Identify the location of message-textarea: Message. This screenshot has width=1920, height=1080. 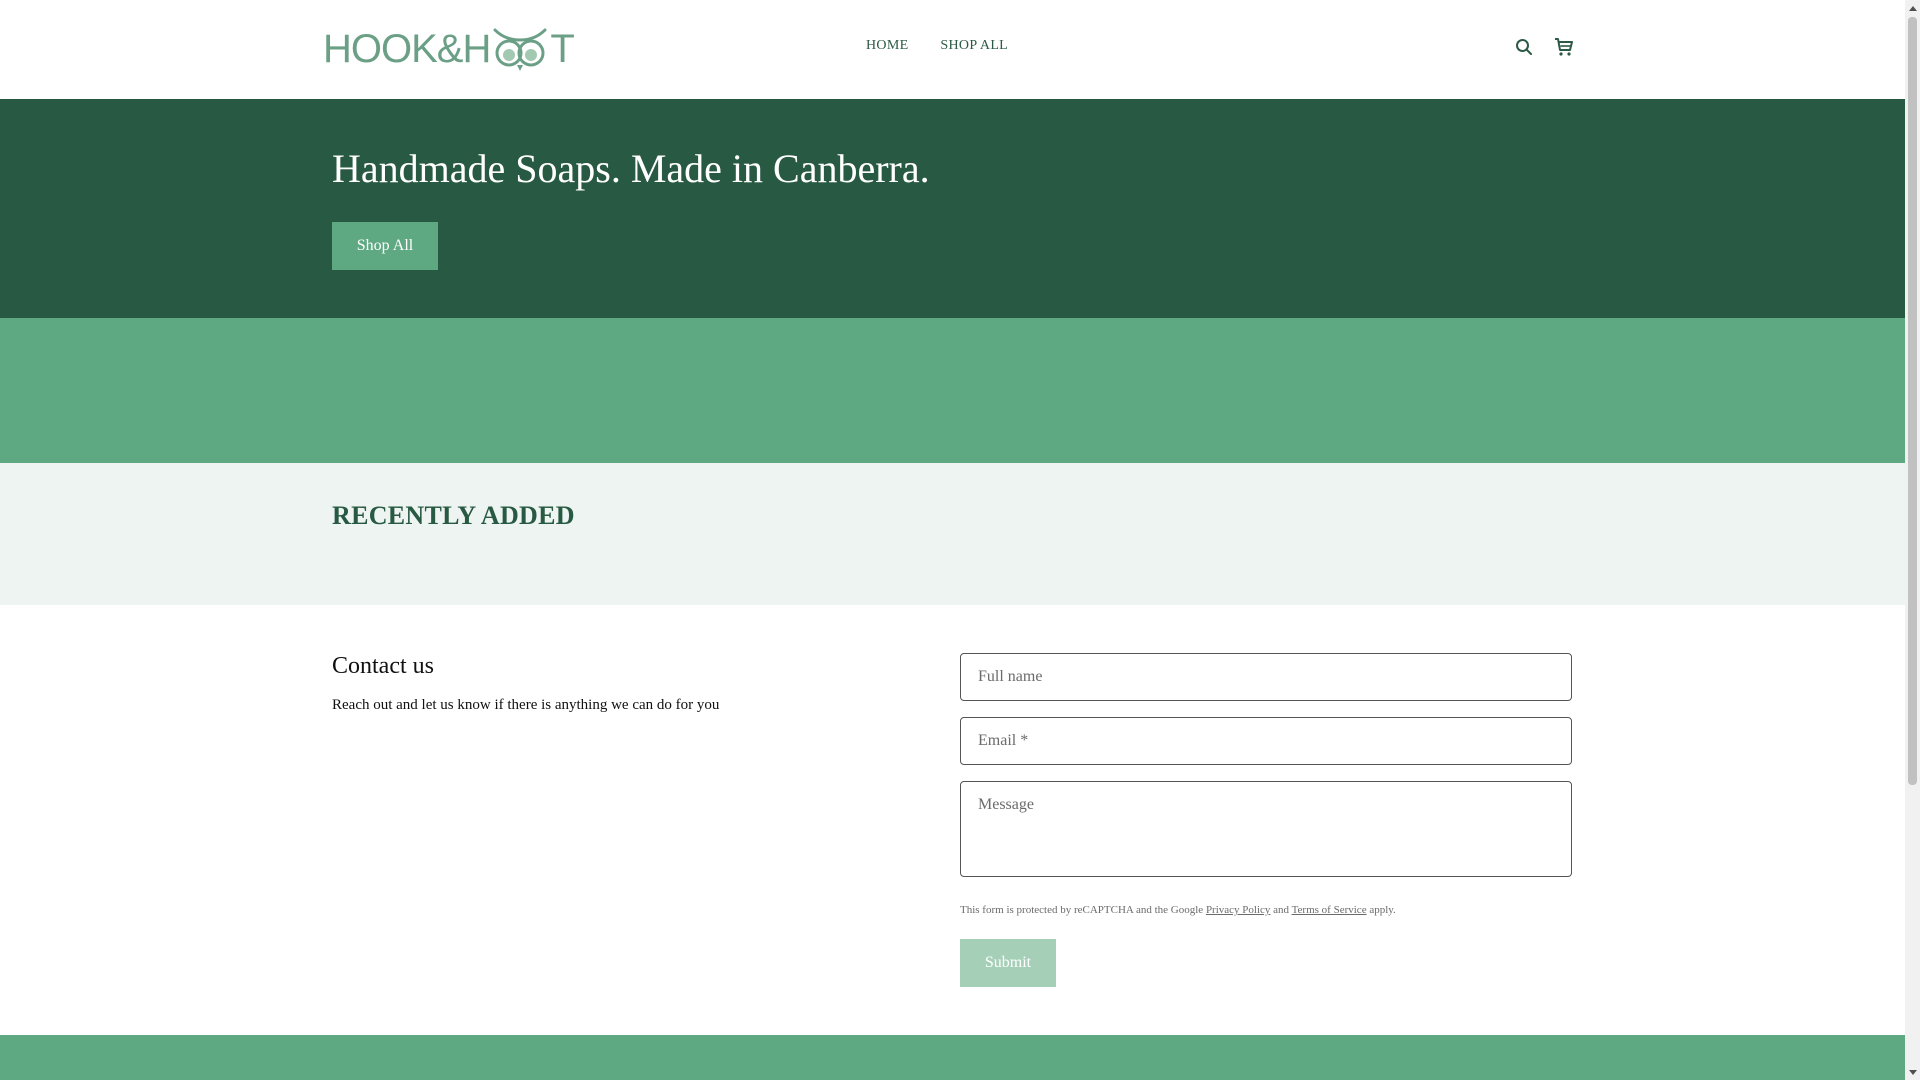
(1266, 829).